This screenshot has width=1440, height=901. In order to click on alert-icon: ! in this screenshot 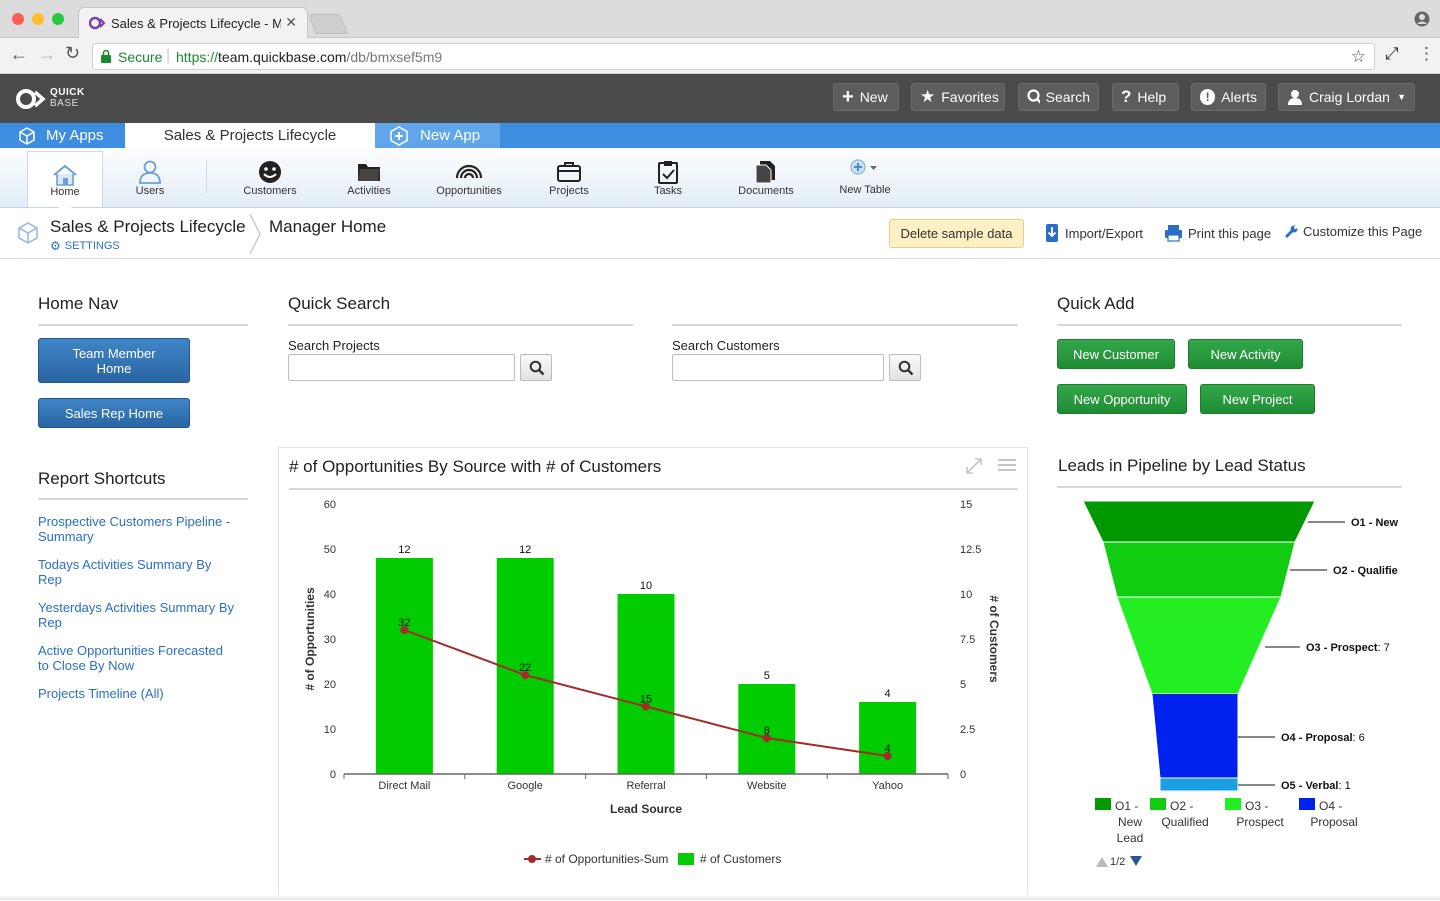, I will do `click(1208, 97)`.